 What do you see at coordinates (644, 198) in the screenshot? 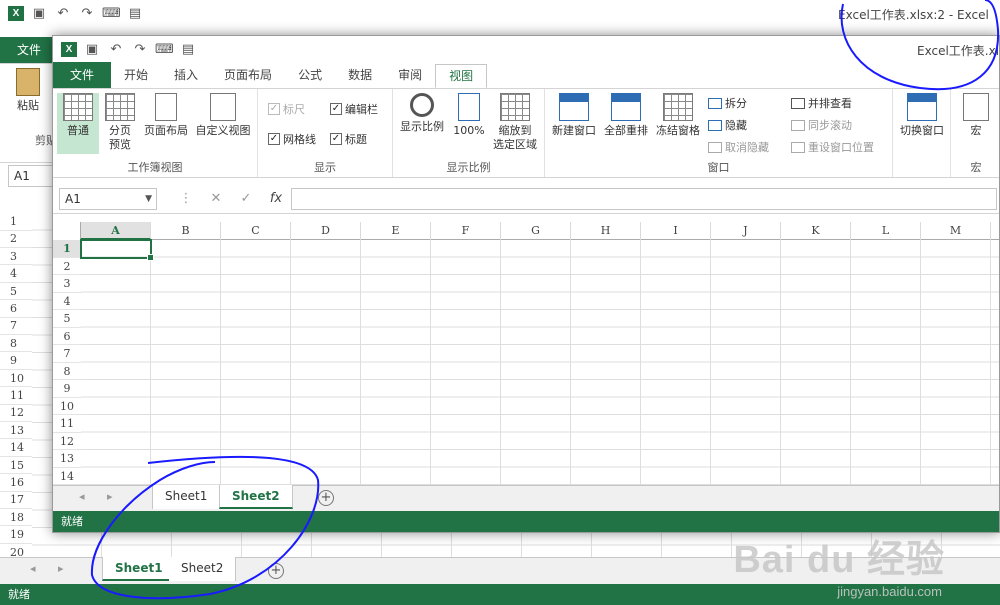
I see `formula-input` at bounding box center [644, 198].